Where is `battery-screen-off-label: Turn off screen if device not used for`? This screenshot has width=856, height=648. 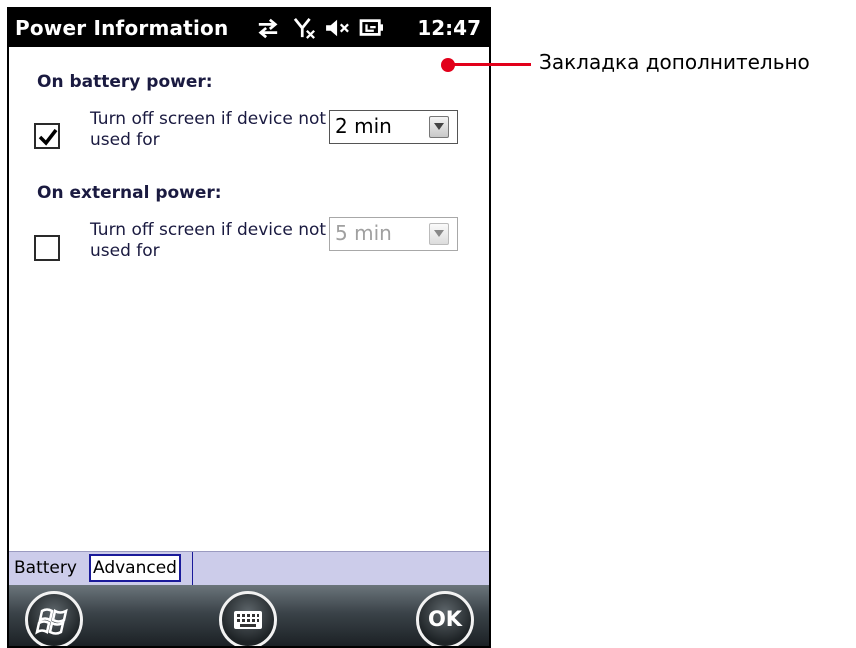 battery-screen-off-label: Turn off screen if device not used for is located at coordinates (208, 129).